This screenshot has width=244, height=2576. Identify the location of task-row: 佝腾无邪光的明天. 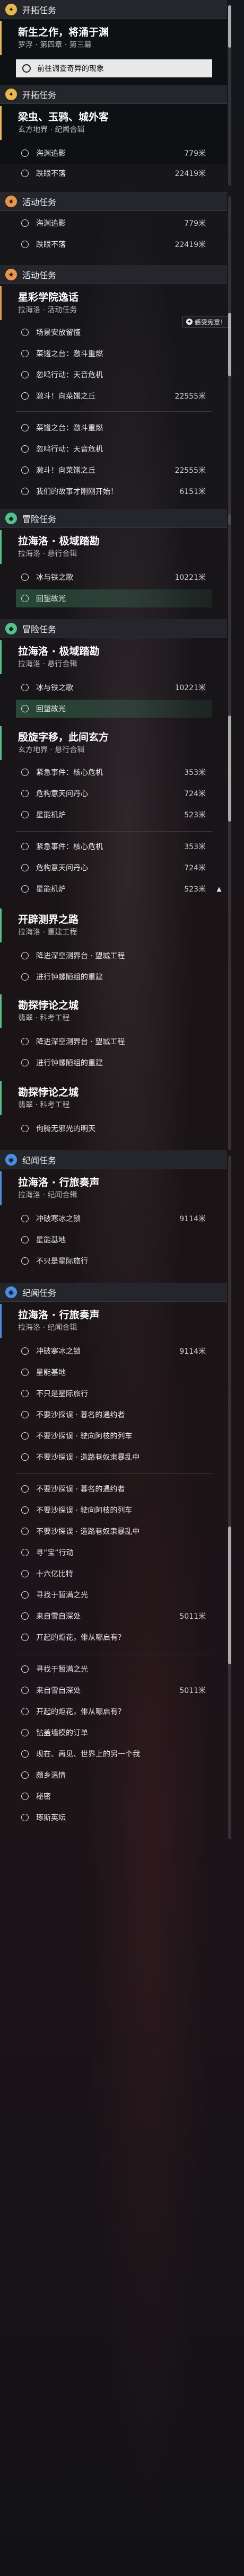
(114, 1128).